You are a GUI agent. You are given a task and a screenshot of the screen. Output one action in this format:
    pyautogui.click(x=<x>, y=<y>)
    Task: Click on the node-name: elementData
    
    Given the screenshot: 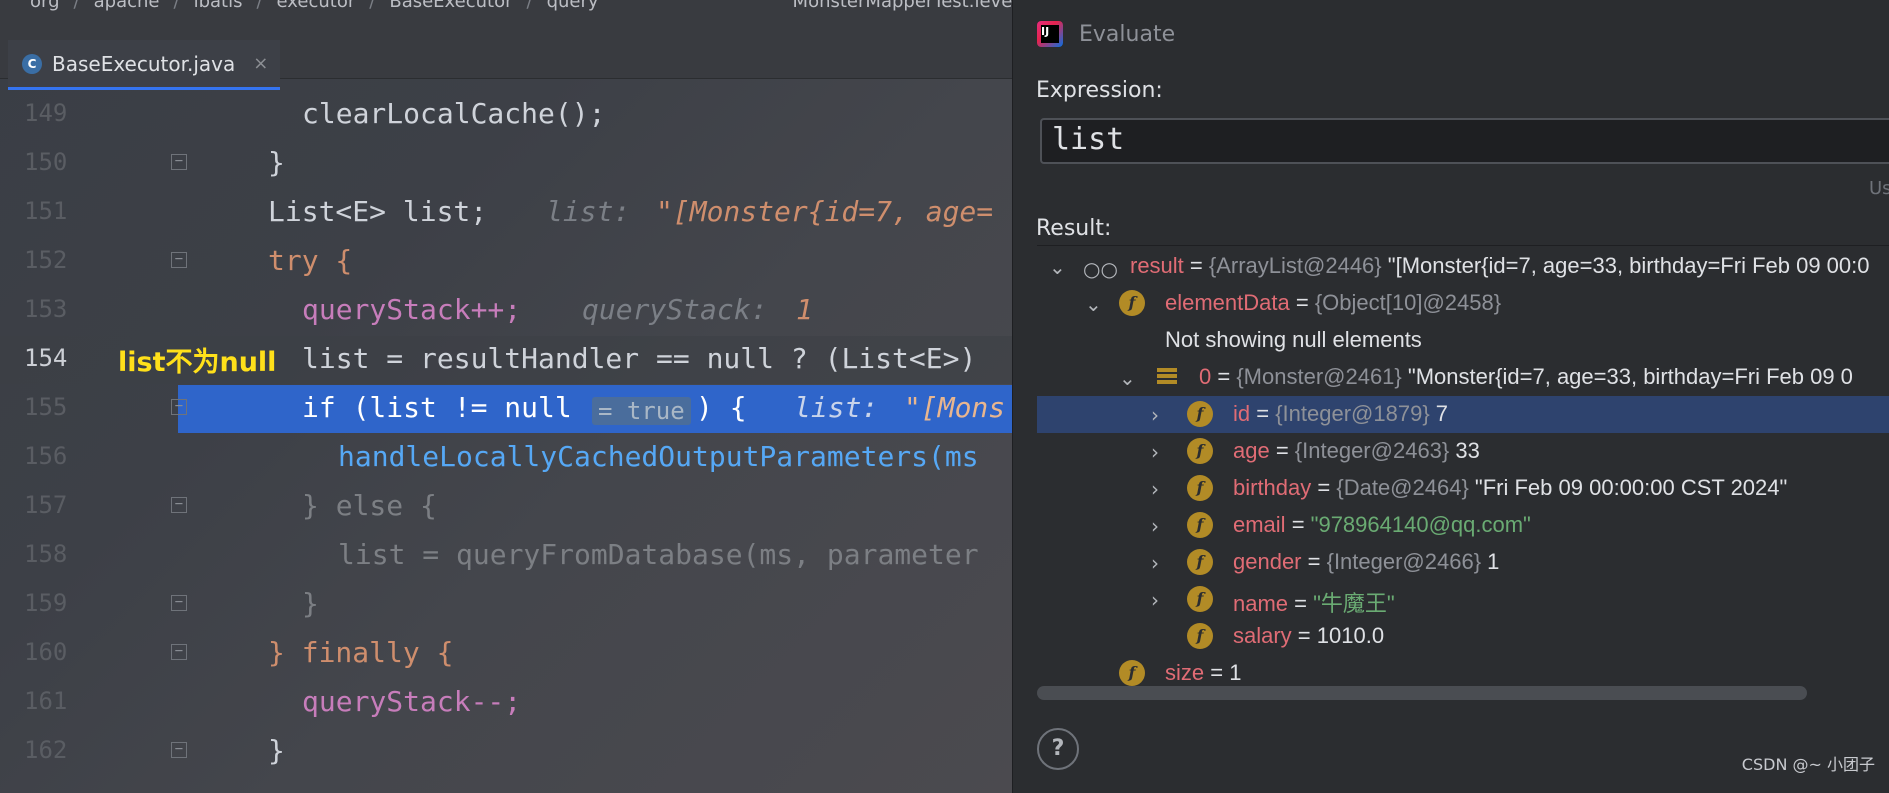 What is the action you would take?
    pyautogui.click(x=1227, y=302)
    